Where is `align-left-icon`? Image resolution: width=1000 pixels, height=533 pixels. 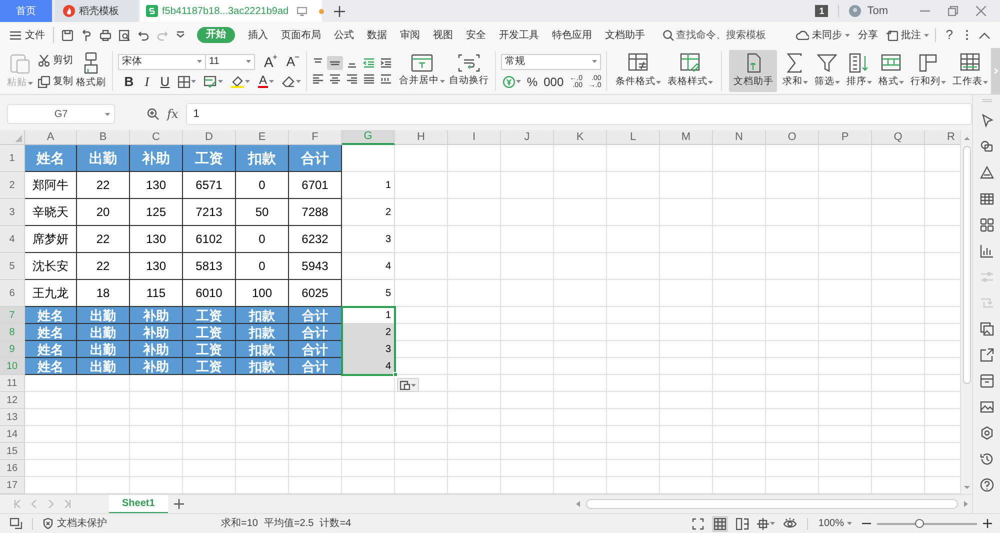
align-left-icon is located at coordinates (318, 79).